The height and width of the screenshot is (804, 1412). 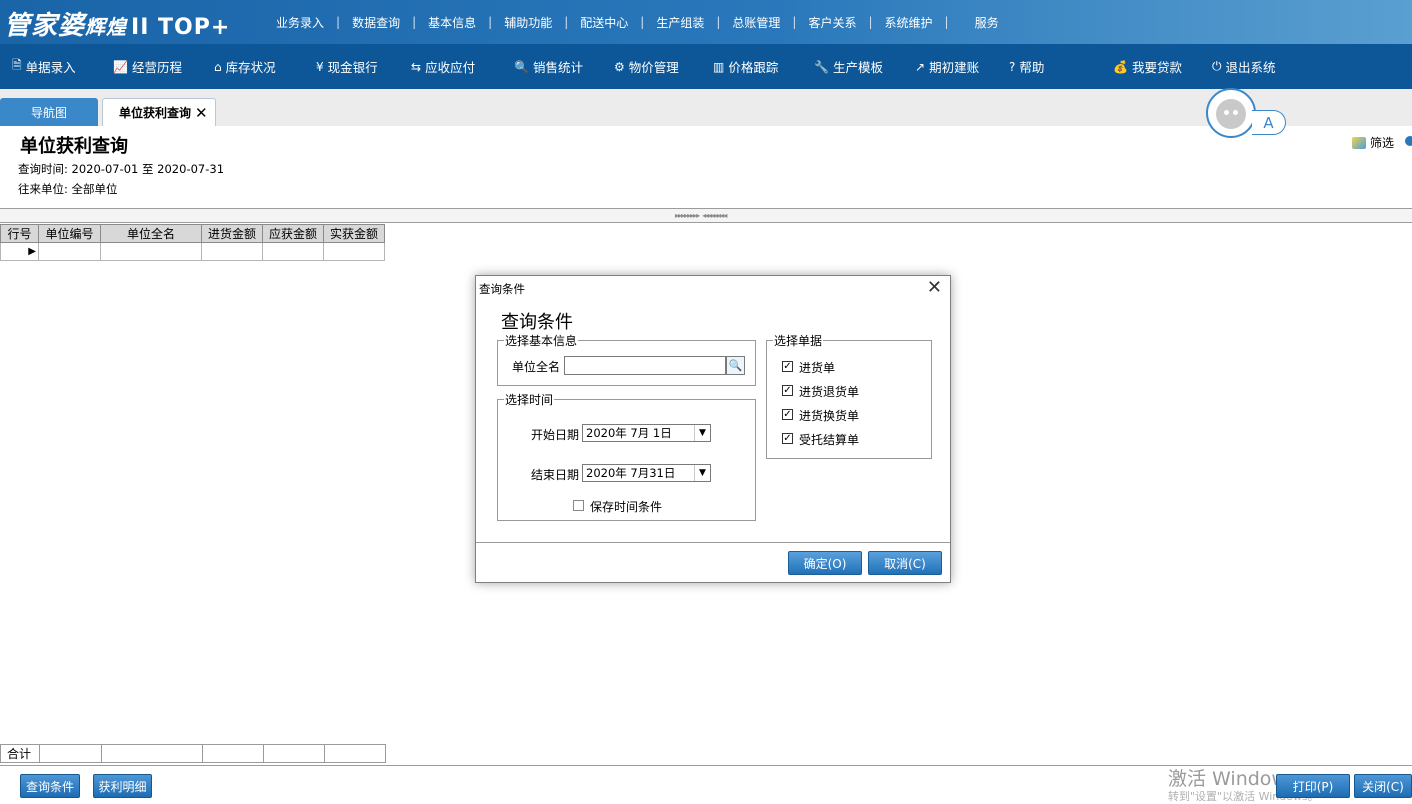 What do you see at coordinates (354, 233) in the screenshot?
I see `column-header: 实获金额` at bounding box center [354, 233].